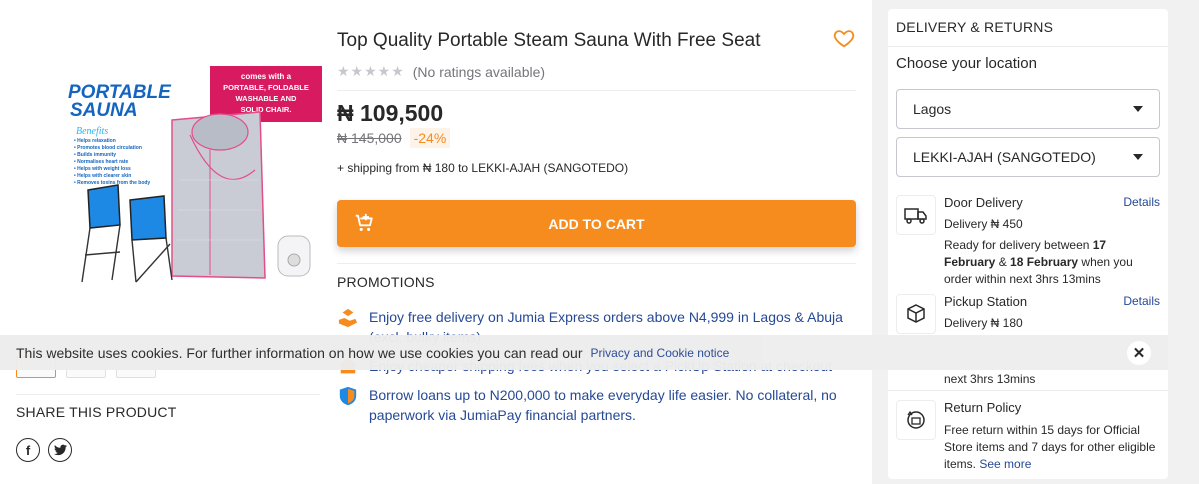  Describe the element at coordinates (371, 71) in the screenshot. I see `rating-stars: ★★★★★` at that location.